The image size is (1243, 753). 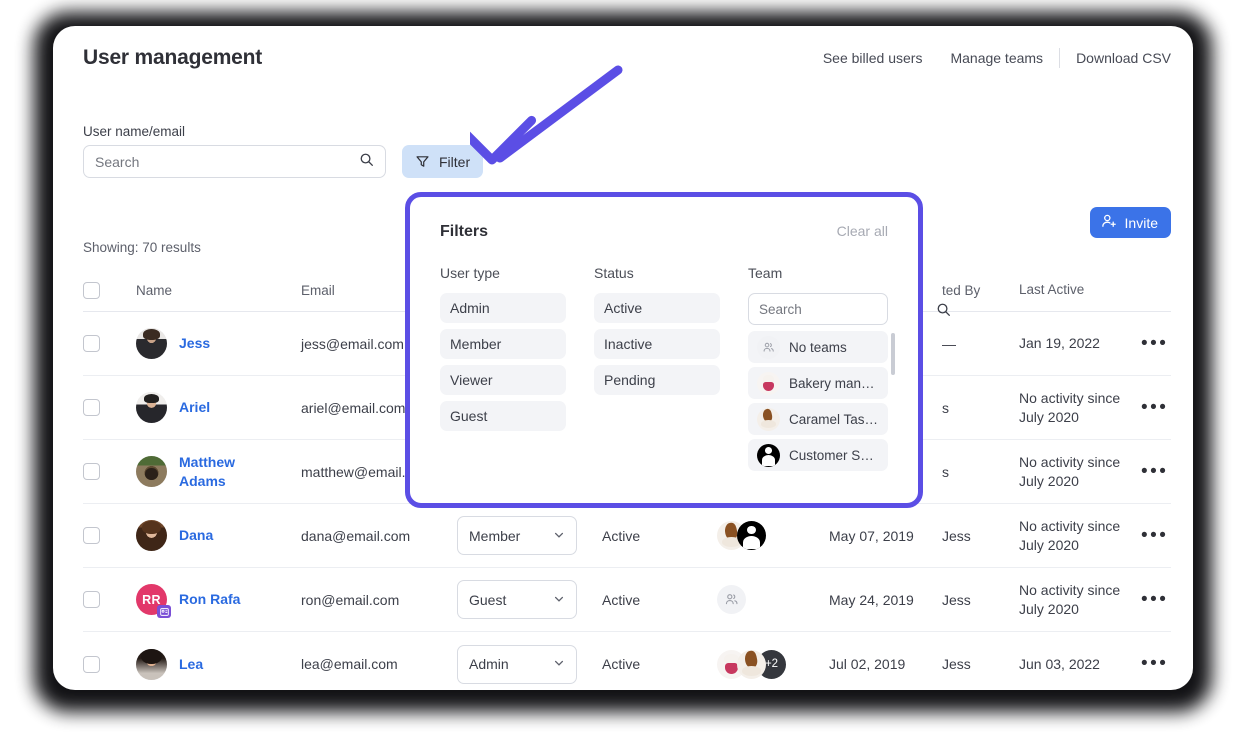 I want to click on filter-button: Filter, so click(x=443, y=161).